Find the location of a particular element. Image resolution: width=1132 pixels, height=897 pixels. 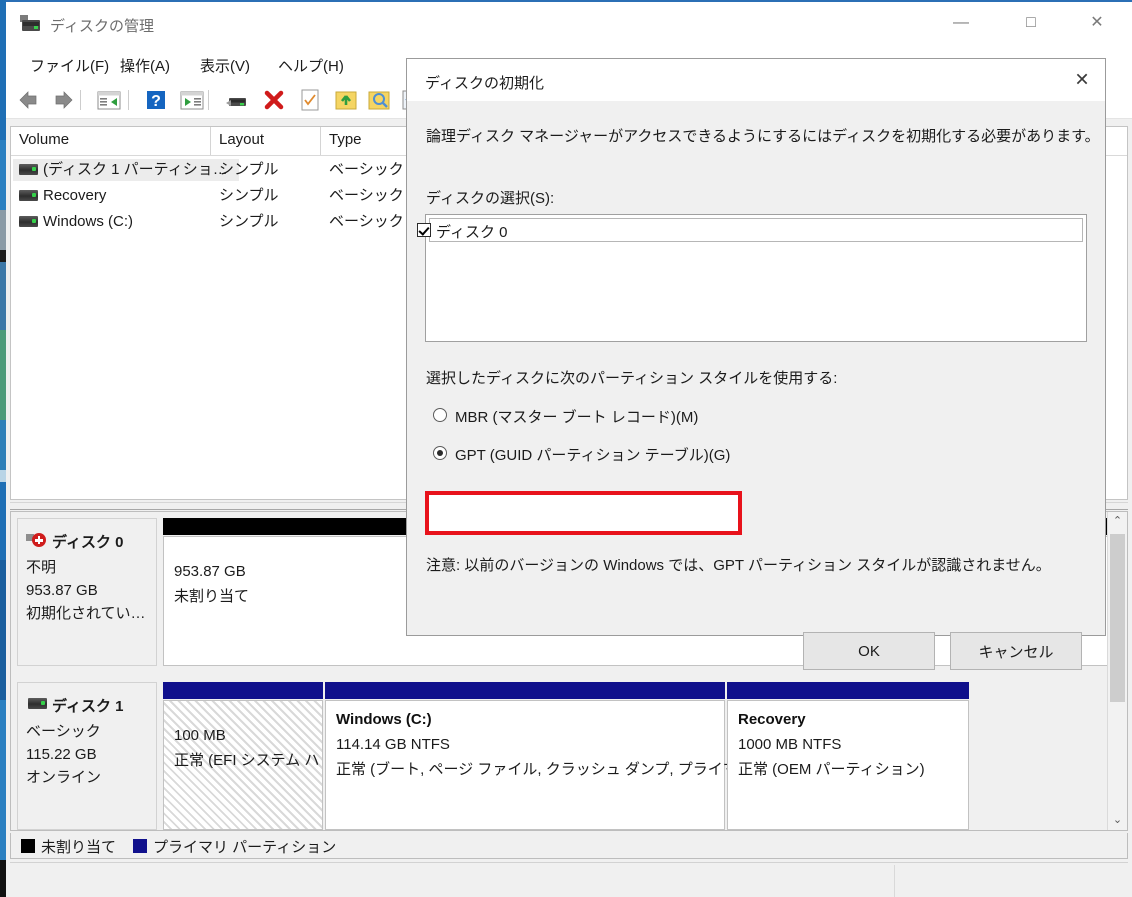

maximize-button: □ is located at coordinates (1031, 23).